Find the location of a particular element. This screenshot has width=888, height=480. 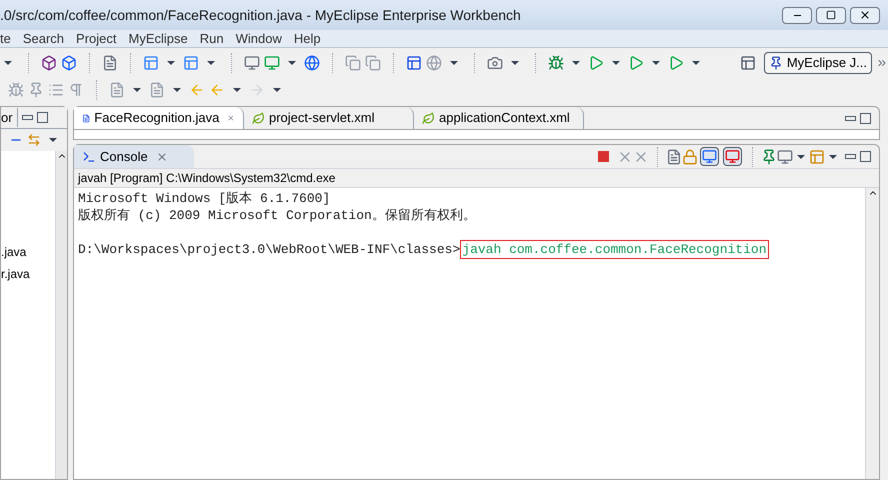

scroll-lock-icon is located at coordinates (690, 156).